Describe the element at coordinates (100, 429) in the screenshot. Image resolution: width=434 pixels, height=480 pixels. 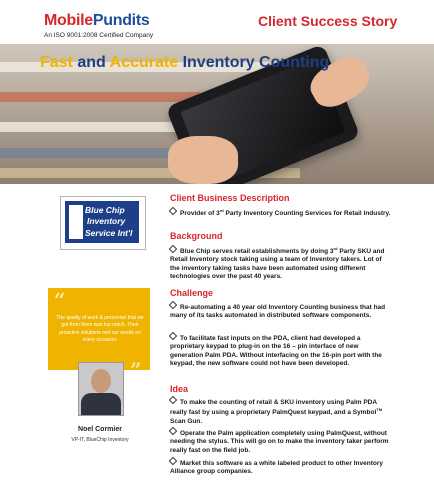
I see `person-name: Noel Cormier` at that location.